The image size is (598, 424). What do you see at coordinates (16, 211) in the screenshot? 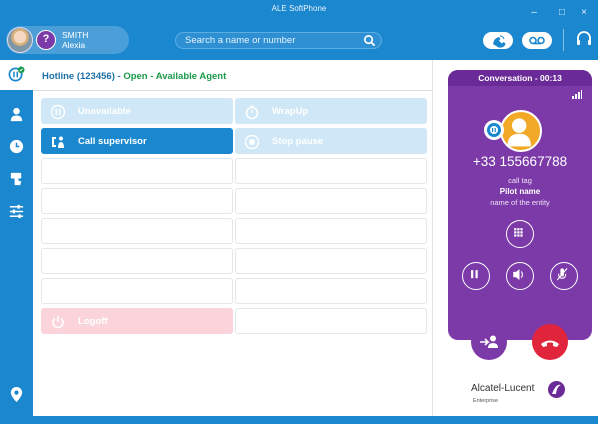
I see `settings-sliders-icon` at bounding box center [16, 211].